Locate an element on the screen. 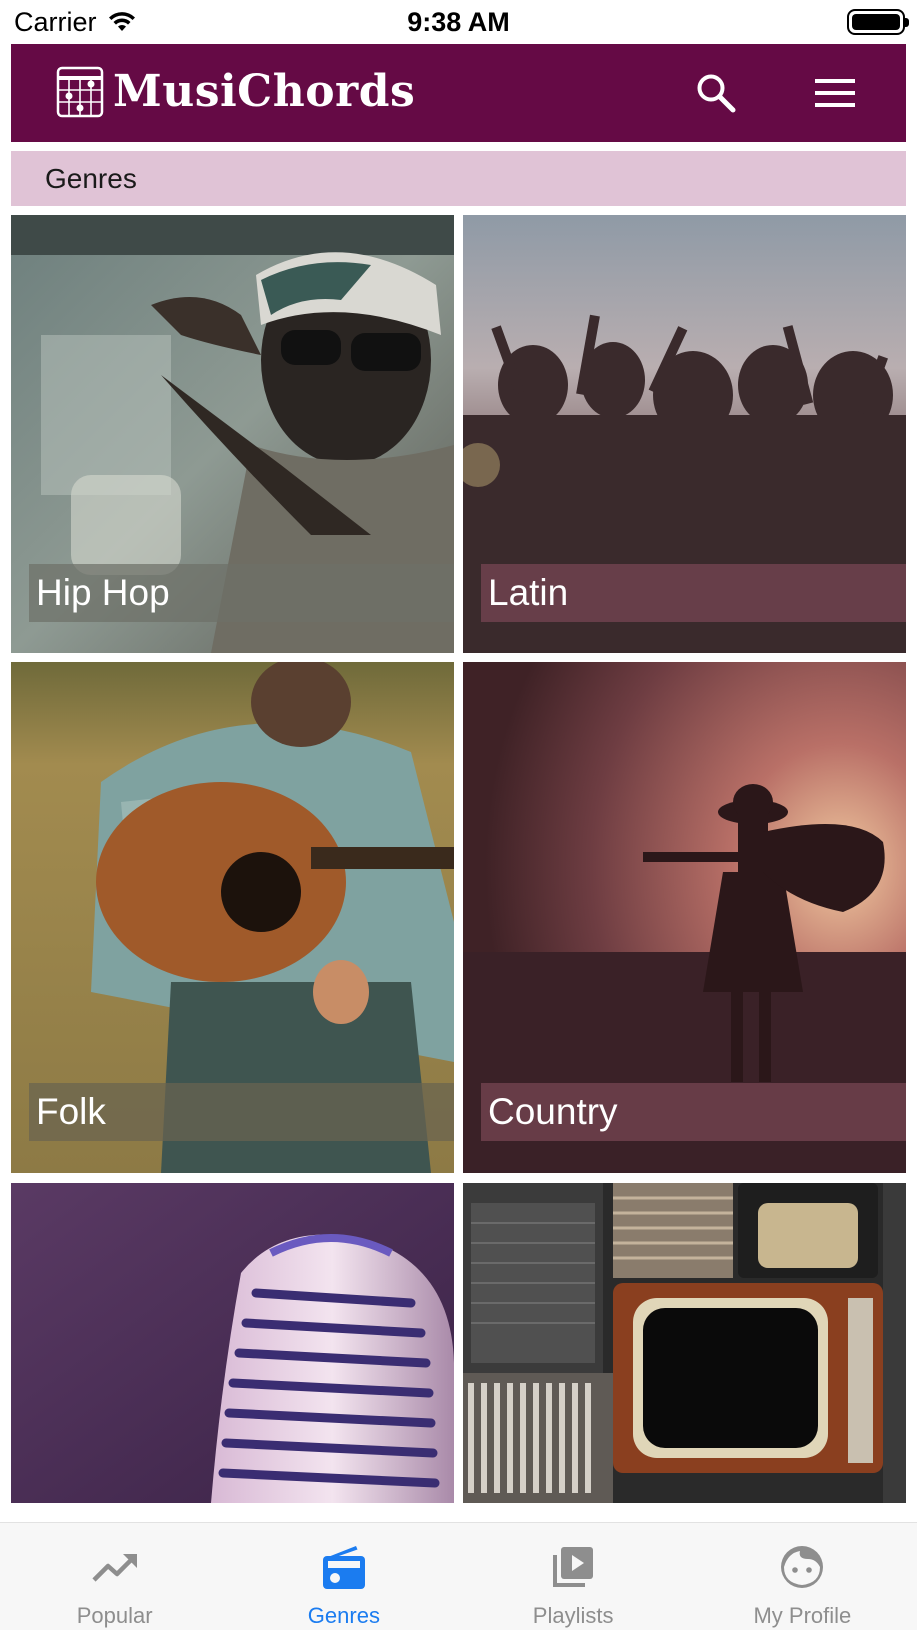 The height and width of the screenshot is (1630, 917). app-header: MusiChords is located at coordinates (458, 93).